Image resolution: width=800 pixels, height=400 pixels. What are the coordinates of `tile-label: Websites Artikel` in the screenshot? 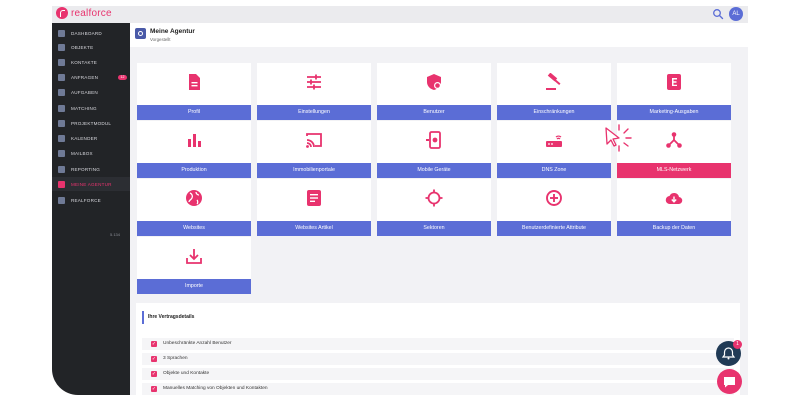 It's located at (314, 228).